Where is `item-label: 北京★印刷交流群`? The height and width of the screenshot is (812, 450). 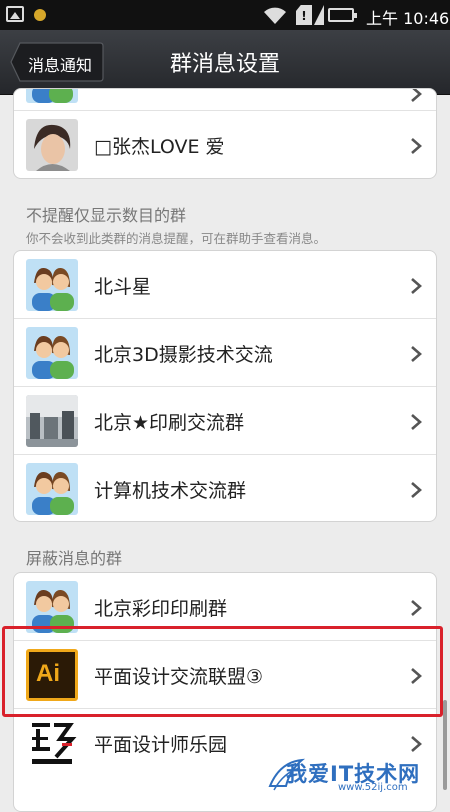
item-label: 北京★印刷交流群 is located at coordinates (169, 423).